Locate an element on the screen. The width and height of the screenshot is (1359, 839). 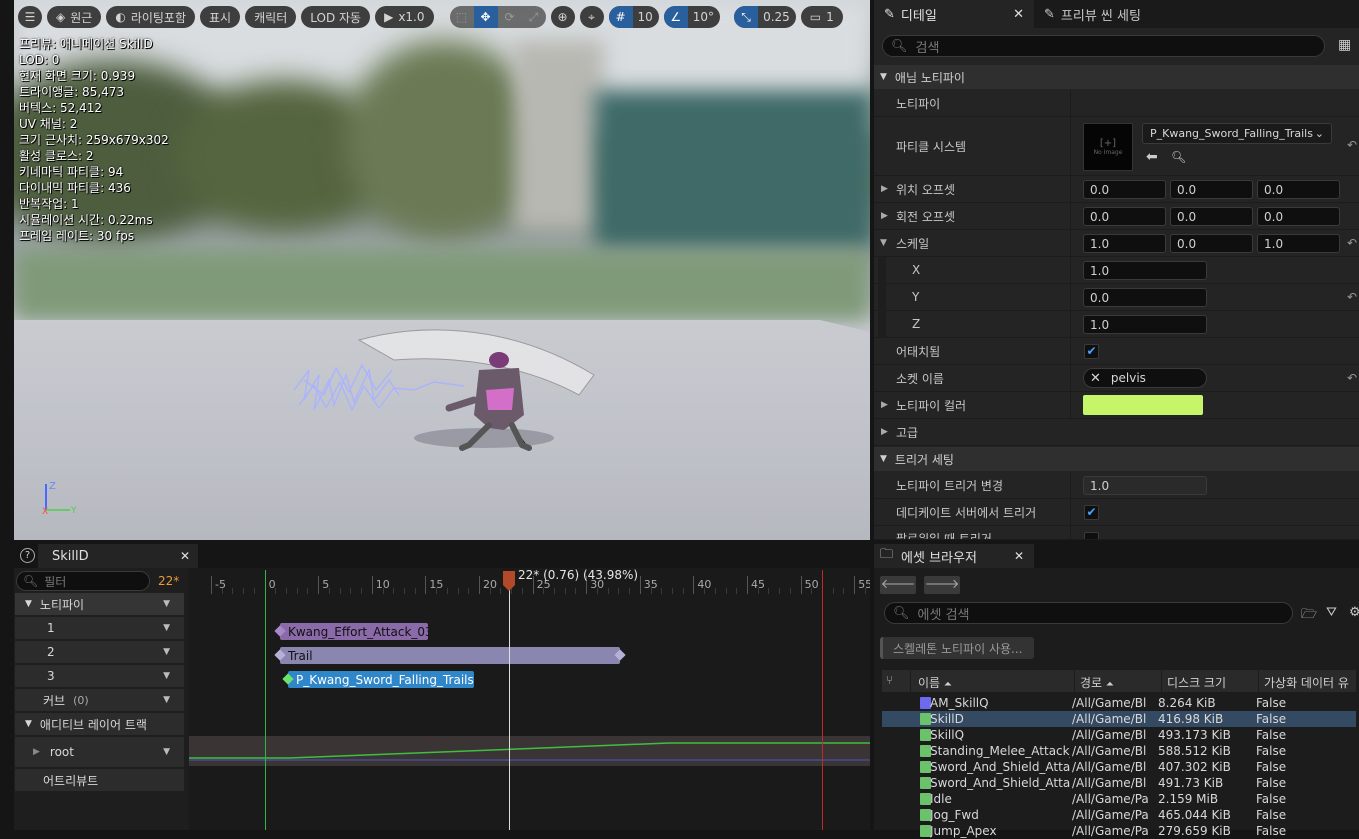
notify-trail: Trail is located at coordinates (450, 655).